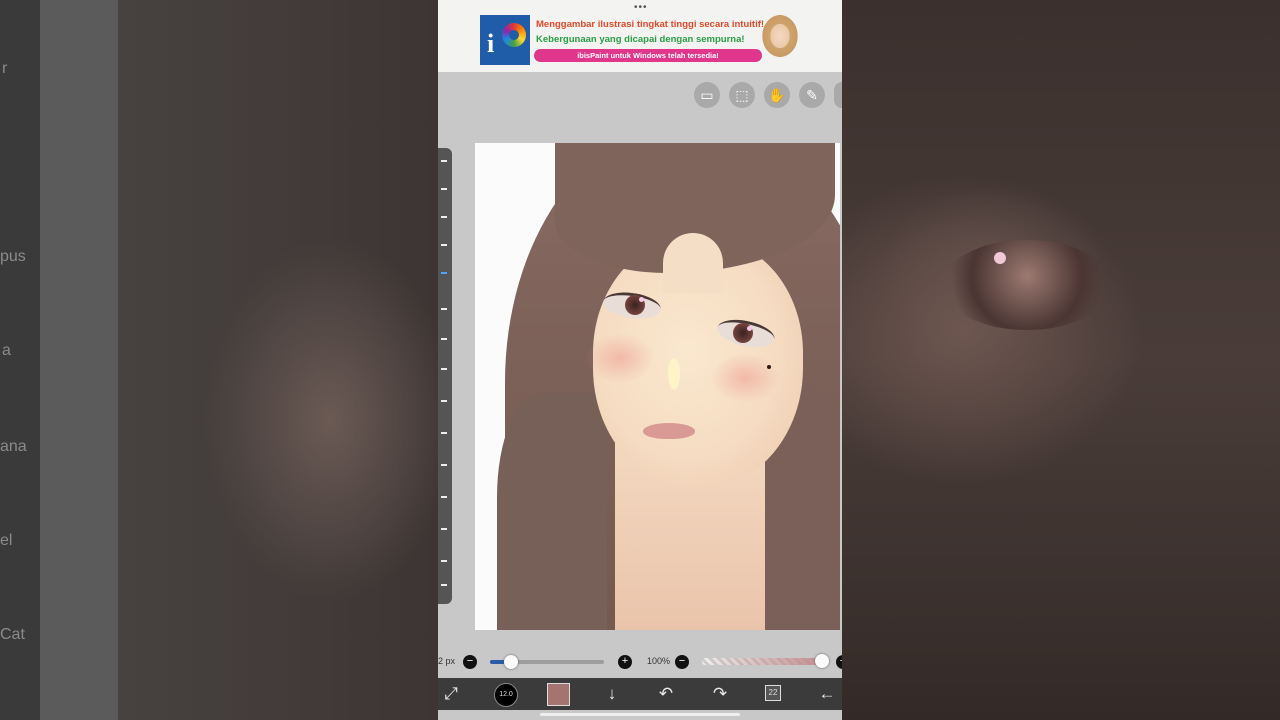 The height and width of the screenshot is (720, 1280). What do you see at coordinates (470, 662) in the screenshot?
I see `size-decrease-button: −` at bounding box center [470, 662].